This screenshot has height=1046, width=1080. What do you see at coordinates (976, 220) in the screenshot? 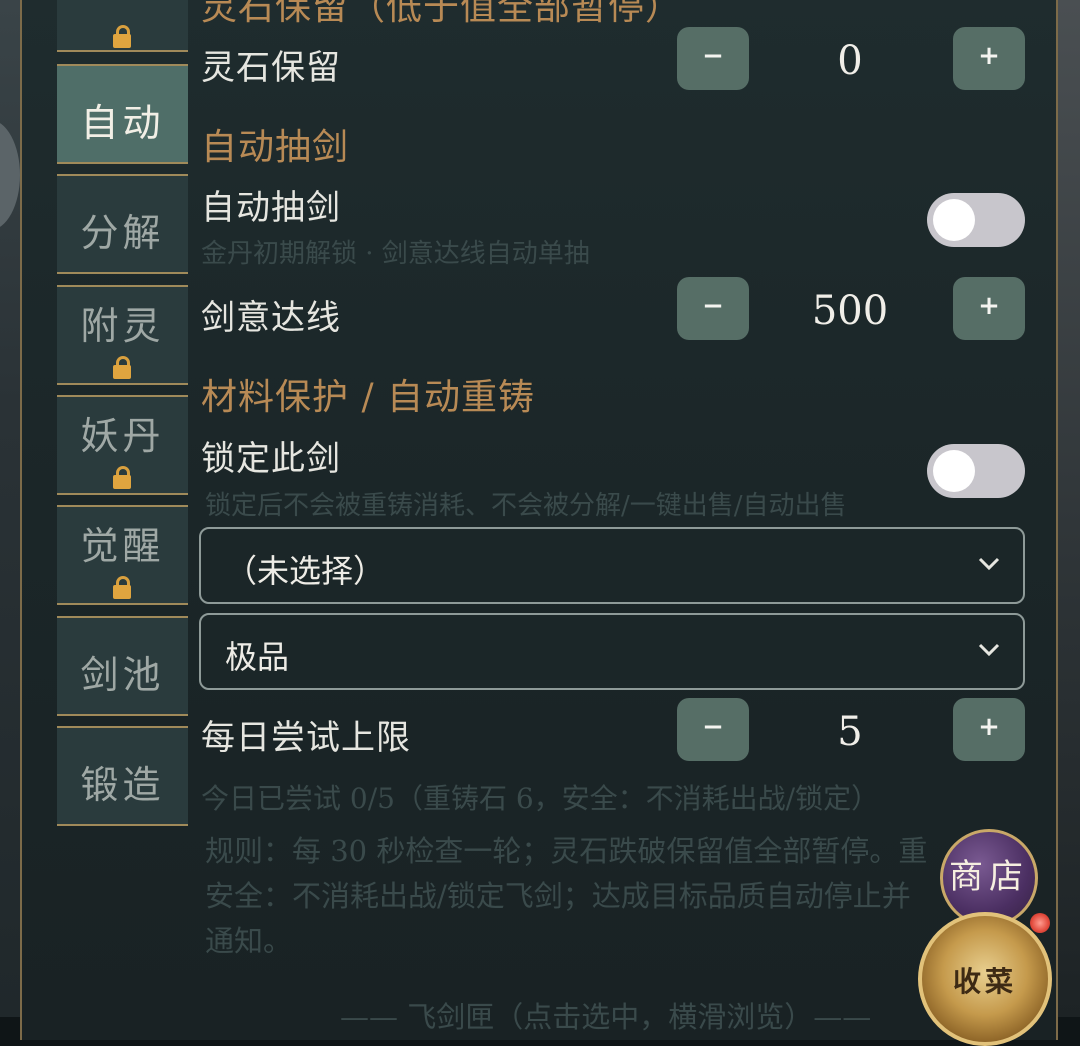
I see `auto-draw-toggle` at bounding box center [976, 220].